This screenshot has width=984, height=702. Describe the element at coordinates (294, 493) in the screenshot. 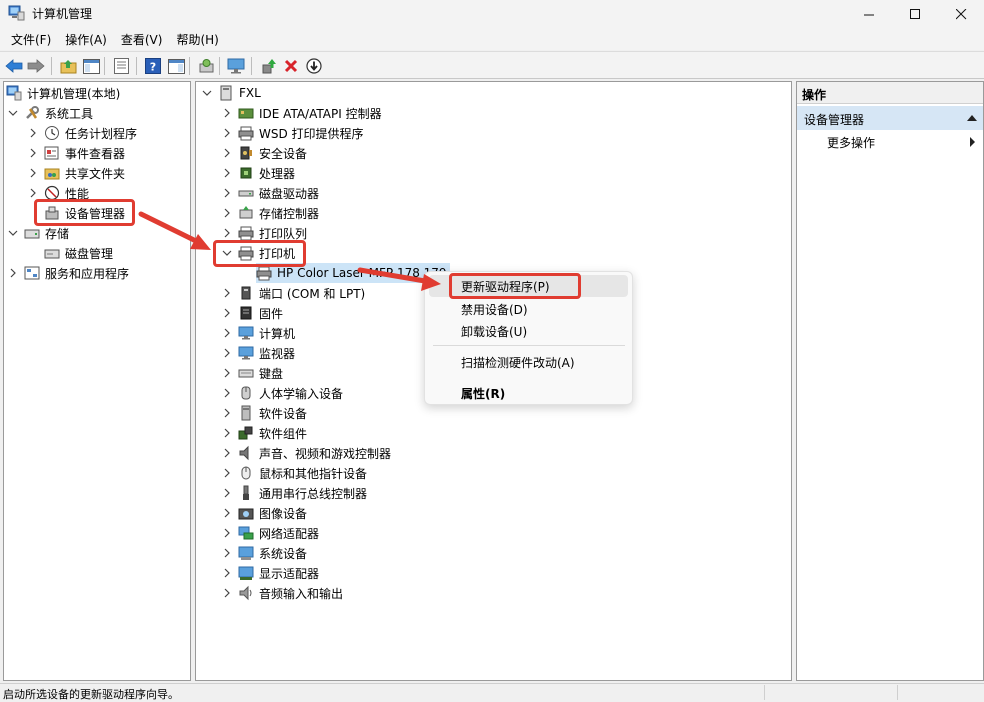

I see `device-category-usb: 通用串行总线控制器` at that location.